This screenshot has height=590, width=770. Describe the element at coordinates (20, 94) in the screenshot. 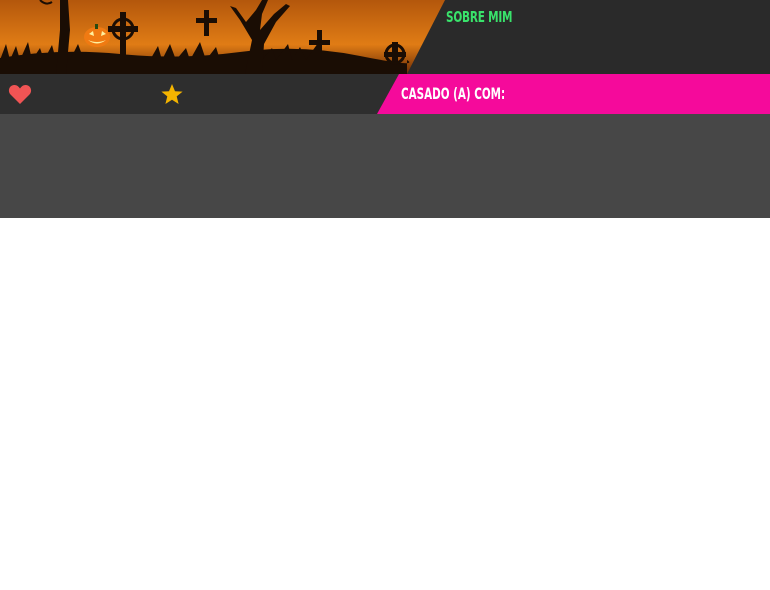

I see `heart-icon` at that location.